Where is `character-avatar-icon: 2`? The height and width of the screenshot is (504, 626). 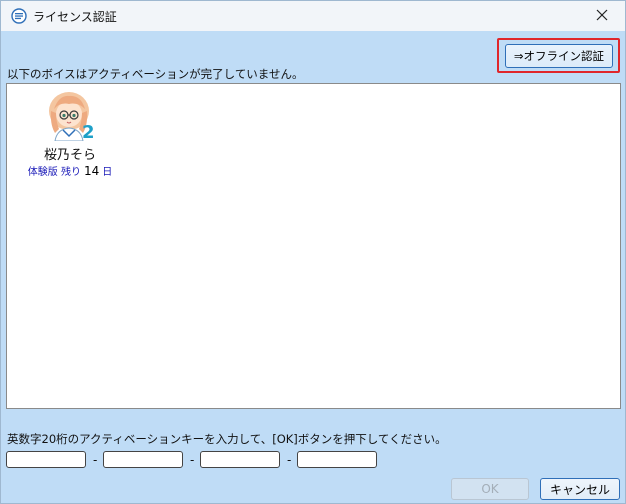 character-avatar-icon: 2 is located at coordinates (71, 116).